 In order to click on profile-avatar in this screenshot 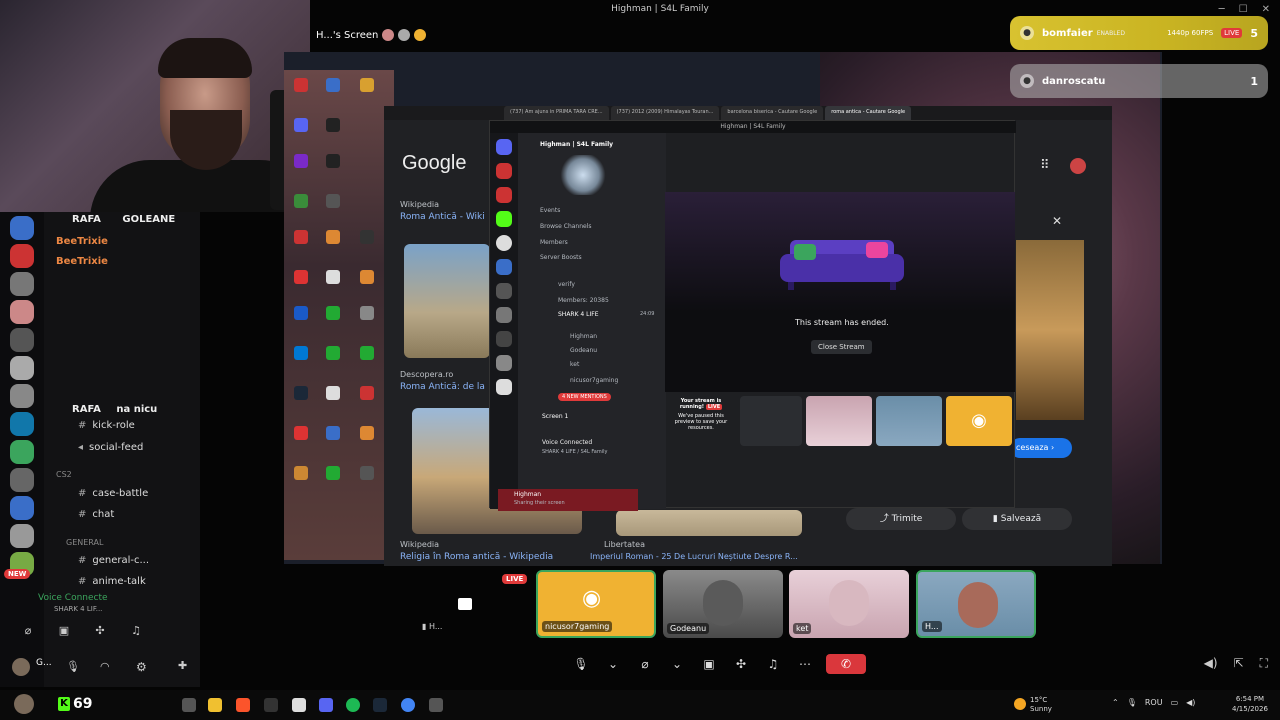, I will do `click(1078, 166)`.